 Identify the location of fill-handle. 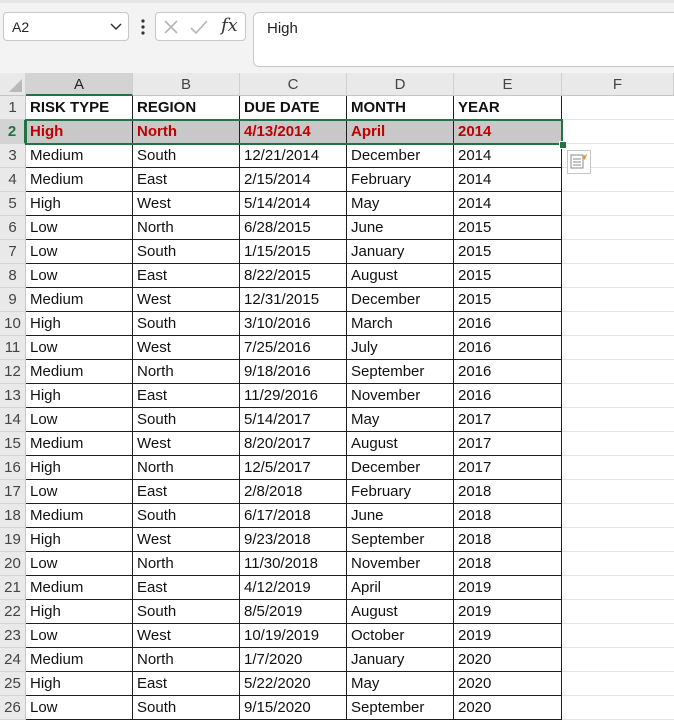
(563, 145).